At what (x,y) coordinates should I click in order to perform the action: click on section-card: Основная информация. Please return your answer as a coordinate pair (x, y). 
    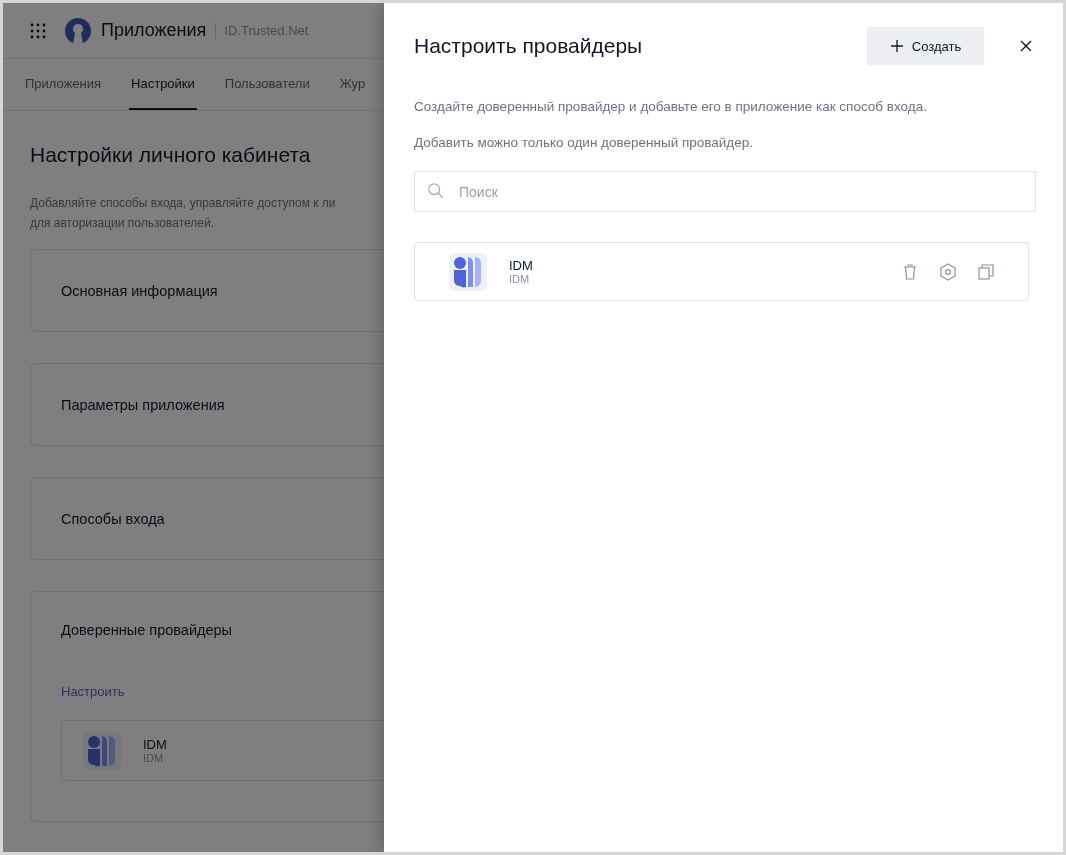
    Looking at the image, I should click on (207, 290).